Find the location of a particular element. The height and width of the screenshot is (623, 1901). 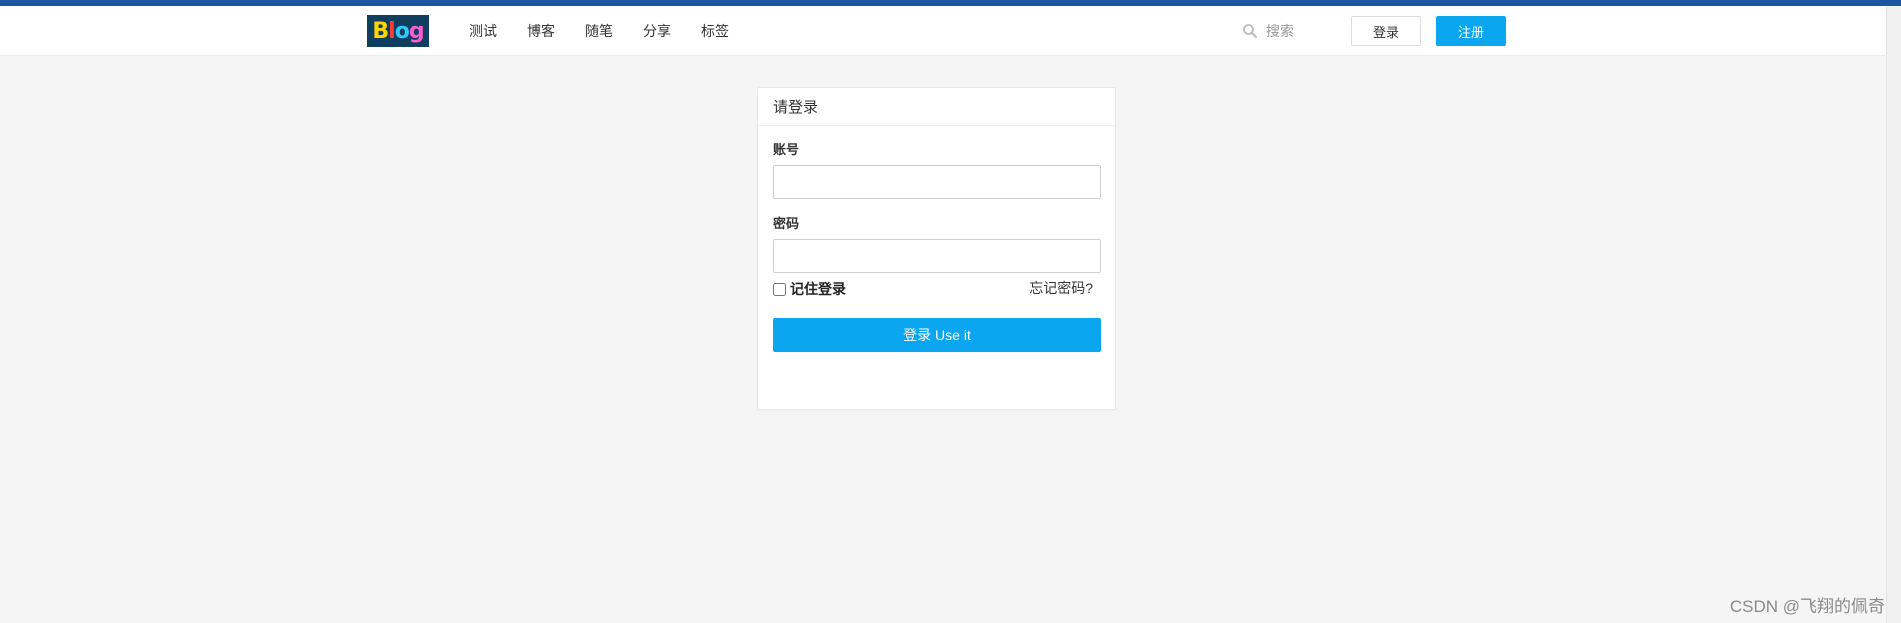

remember-login: 记住登录 is located at coordinates (809, 289).